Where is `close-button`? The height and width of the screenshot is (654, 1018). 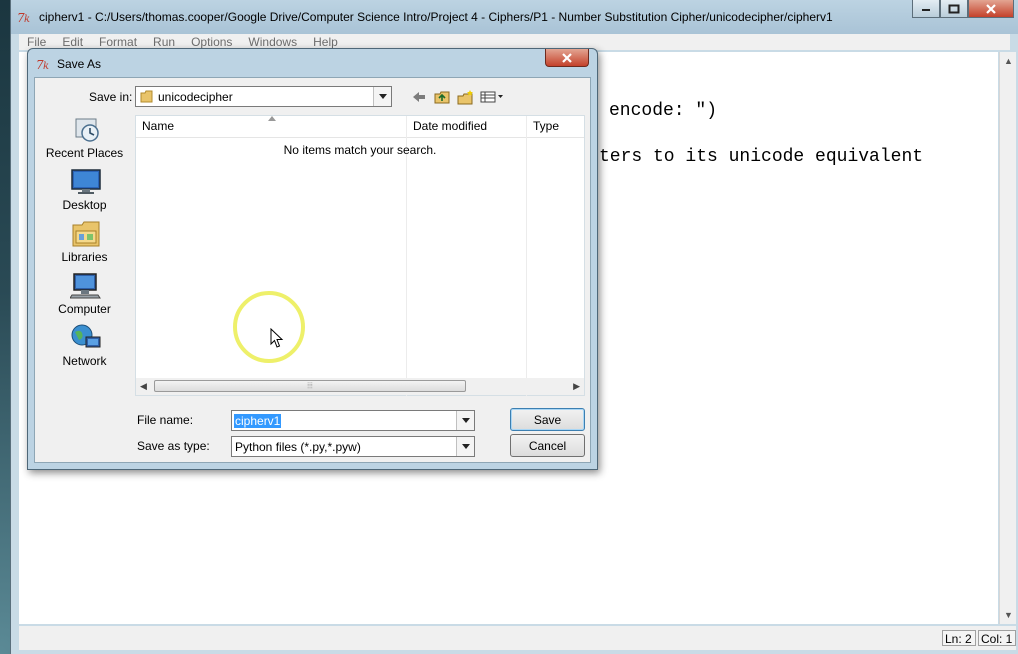 close-button is located at coordinates (991, 9).